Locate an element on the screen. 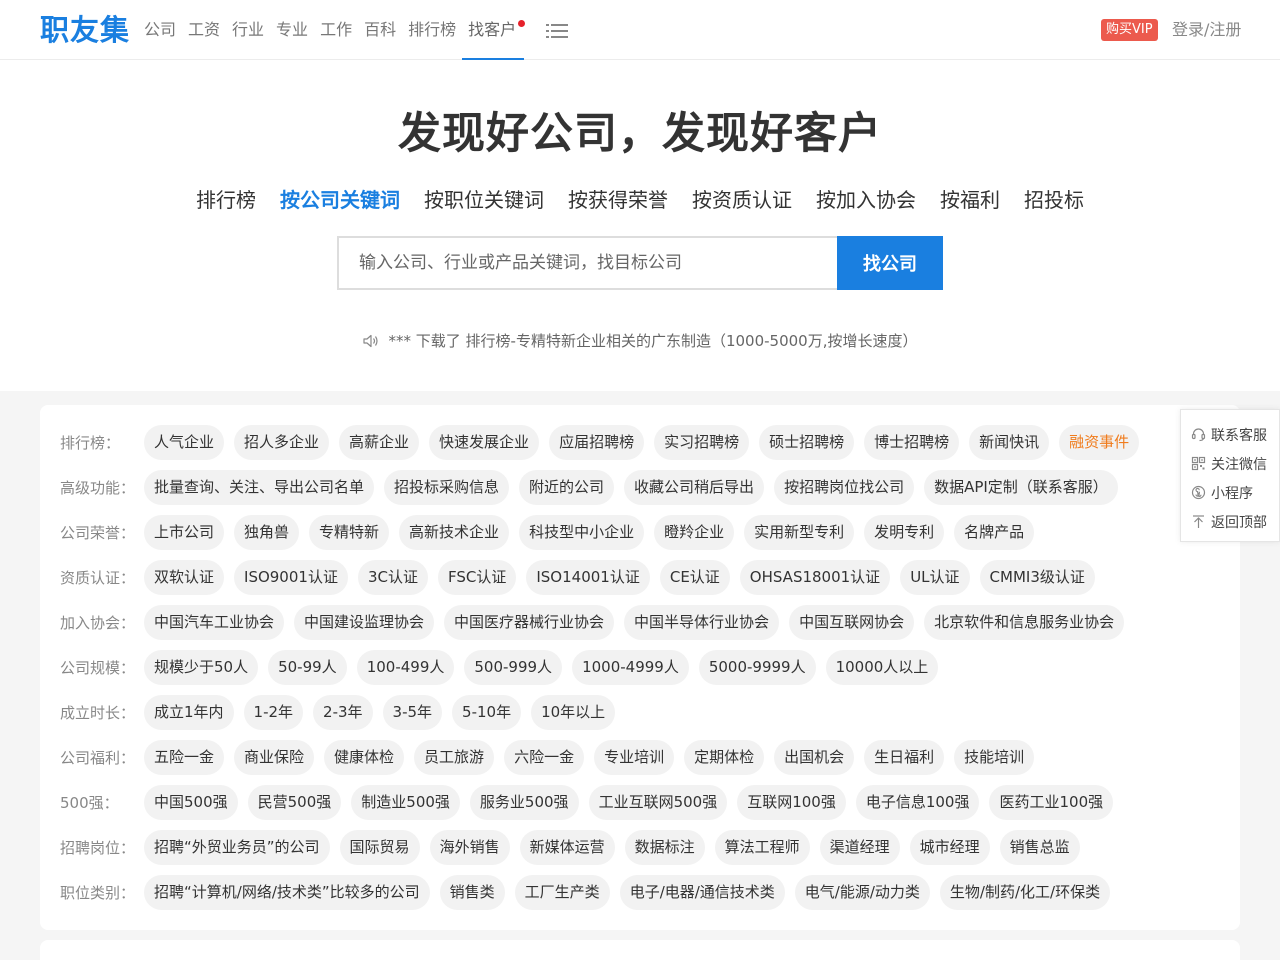  filter-chip: 瞪羚企业 is located at coordinates (694, 532).